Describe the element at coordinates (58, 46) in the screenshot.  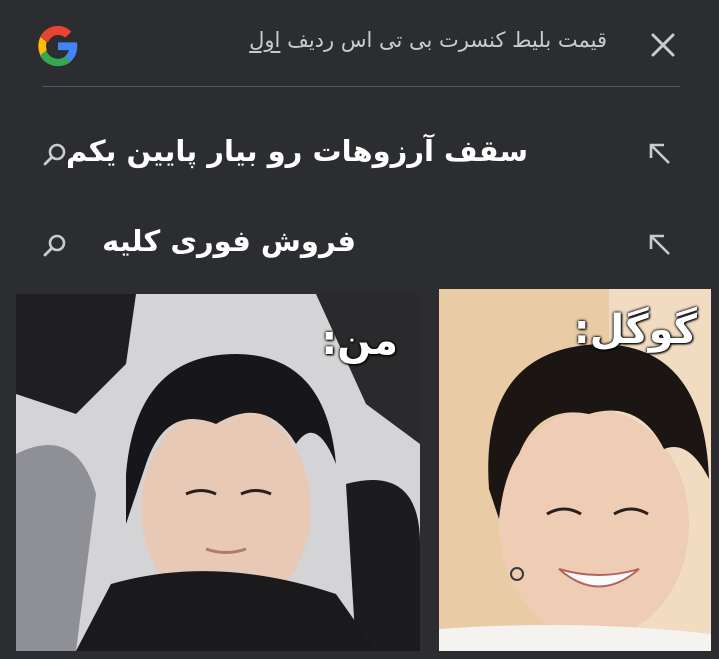
I see `google-logo-icon` at that location.